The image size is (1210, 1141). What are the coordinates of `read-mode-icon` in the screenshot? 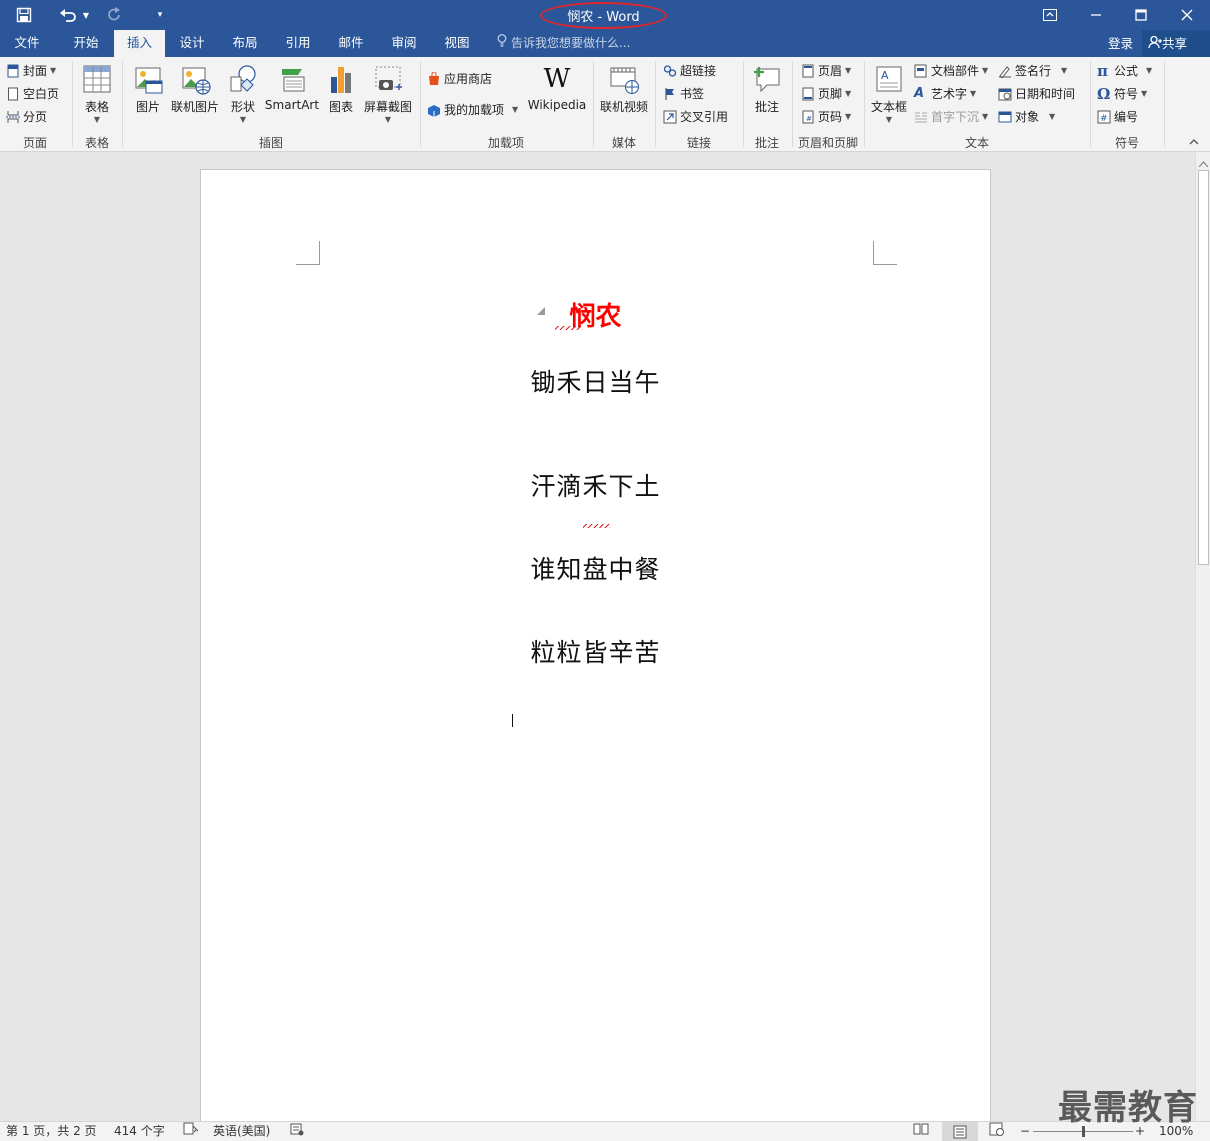 It's located at (921, 1131).